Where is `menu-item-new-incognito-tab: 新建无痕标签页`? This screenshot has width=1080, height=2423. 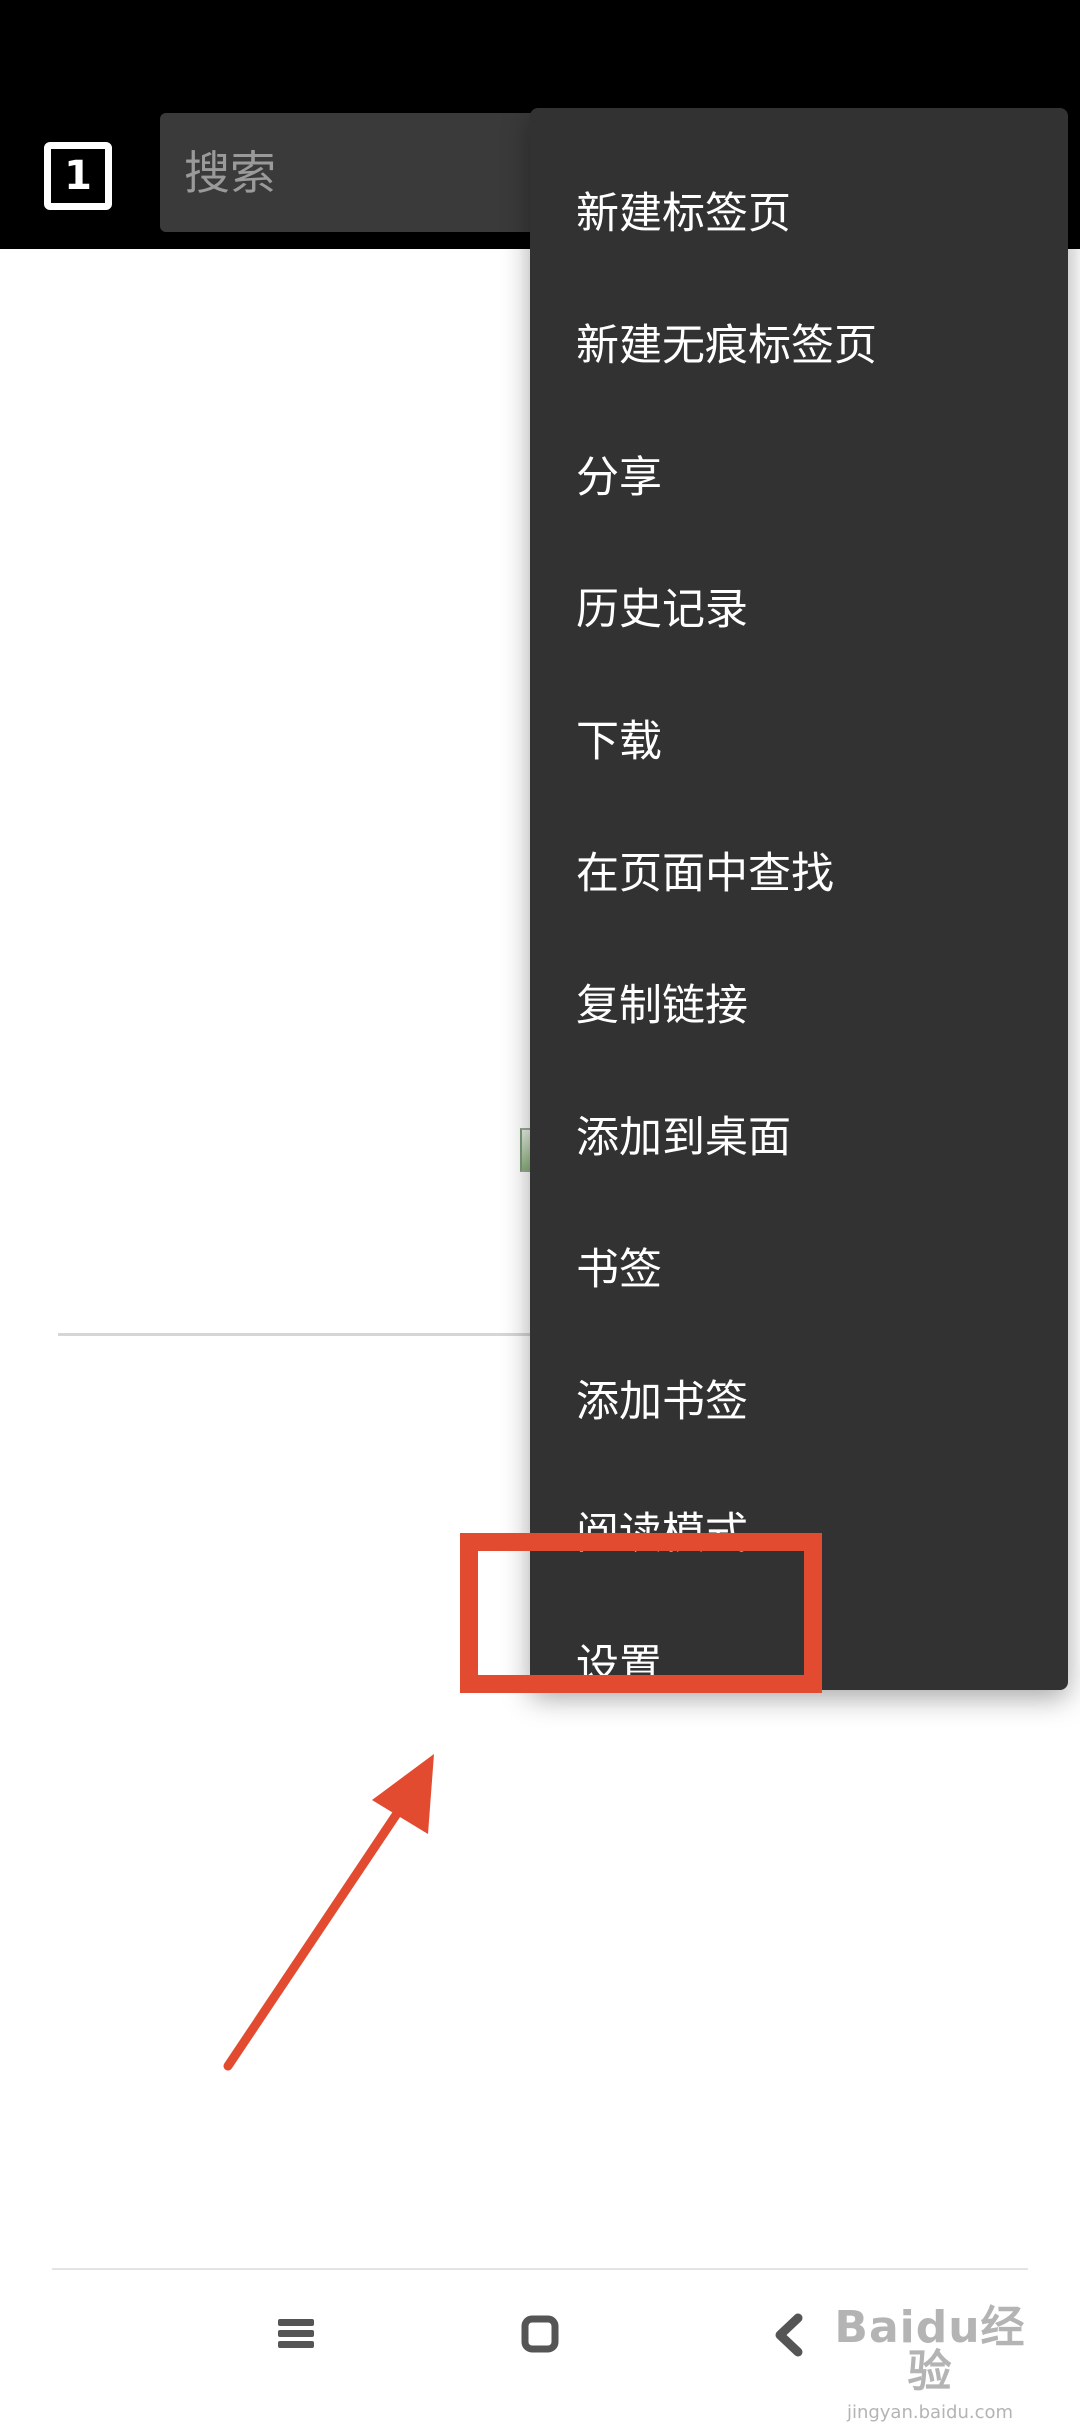 menu-item-new-incognito-tab: 新建无痕标签页 is located at coordinates (799, 346).